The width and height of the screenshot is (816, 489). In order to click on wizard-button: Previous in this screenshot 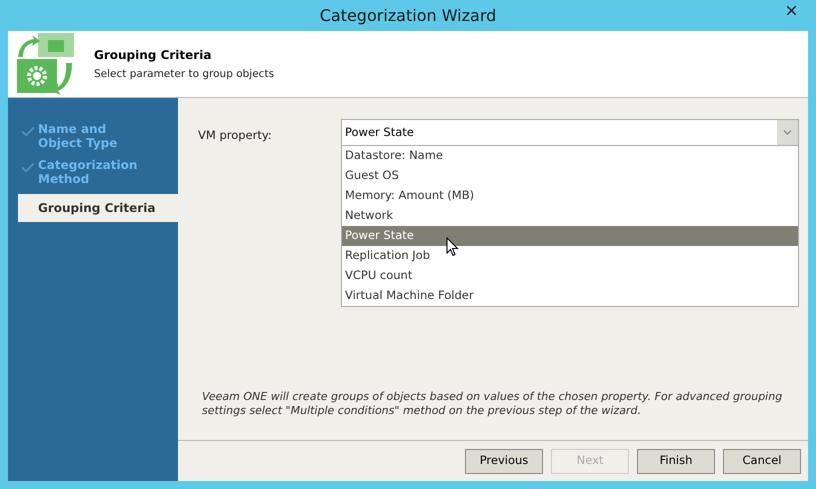, I will do `click(504, 461)`.